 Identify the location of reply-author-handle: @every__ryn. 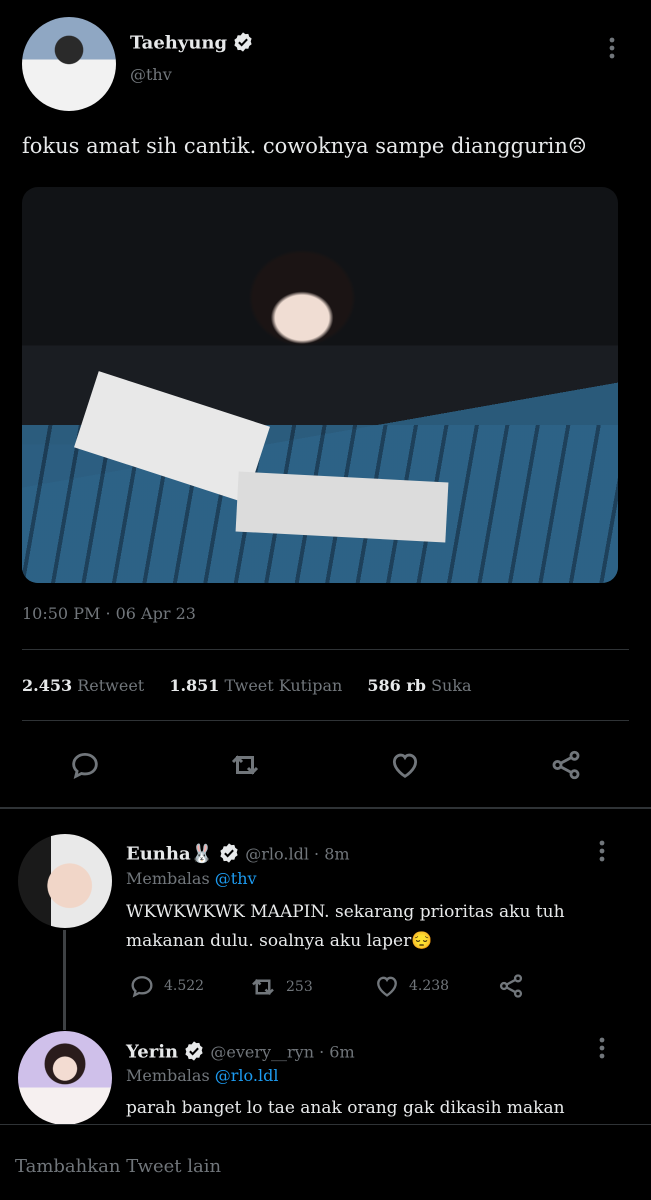
(262, 1052).